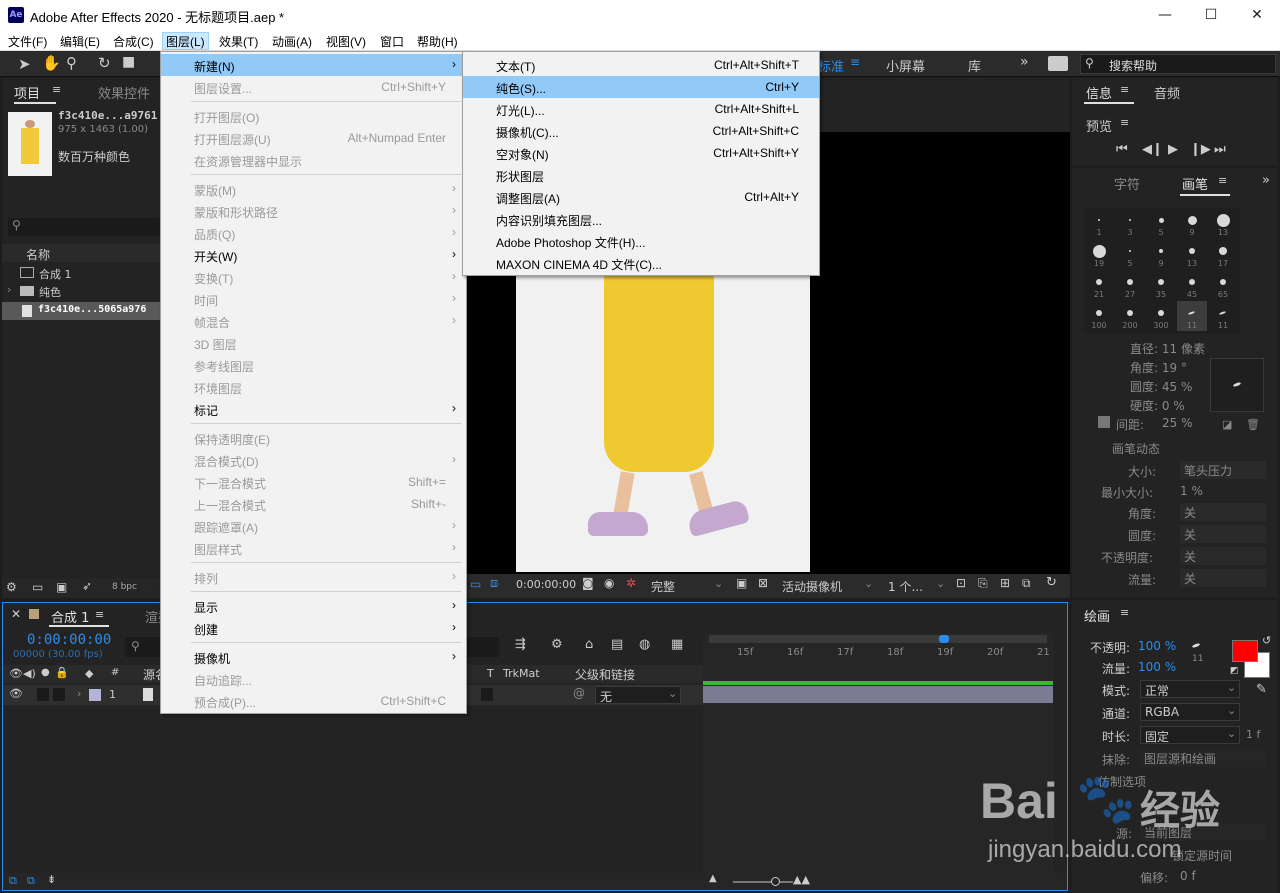 The image size is (1280, 893). I want to click on layer-menu-item: 排列 ›, so click(313, 577).